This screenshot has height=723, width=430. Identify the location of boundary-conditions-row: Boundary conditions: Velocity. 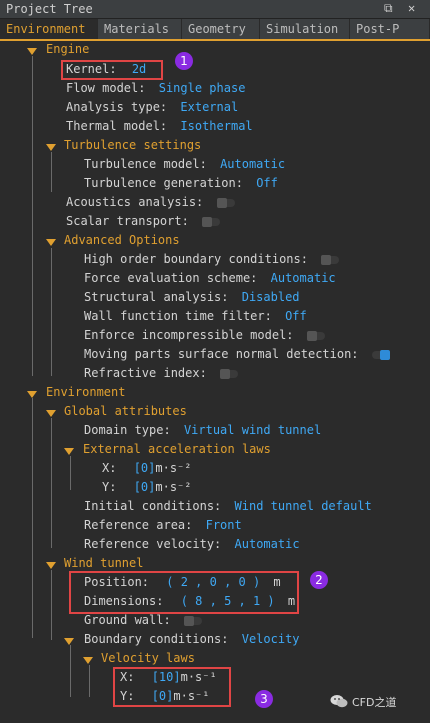
(192, 639).